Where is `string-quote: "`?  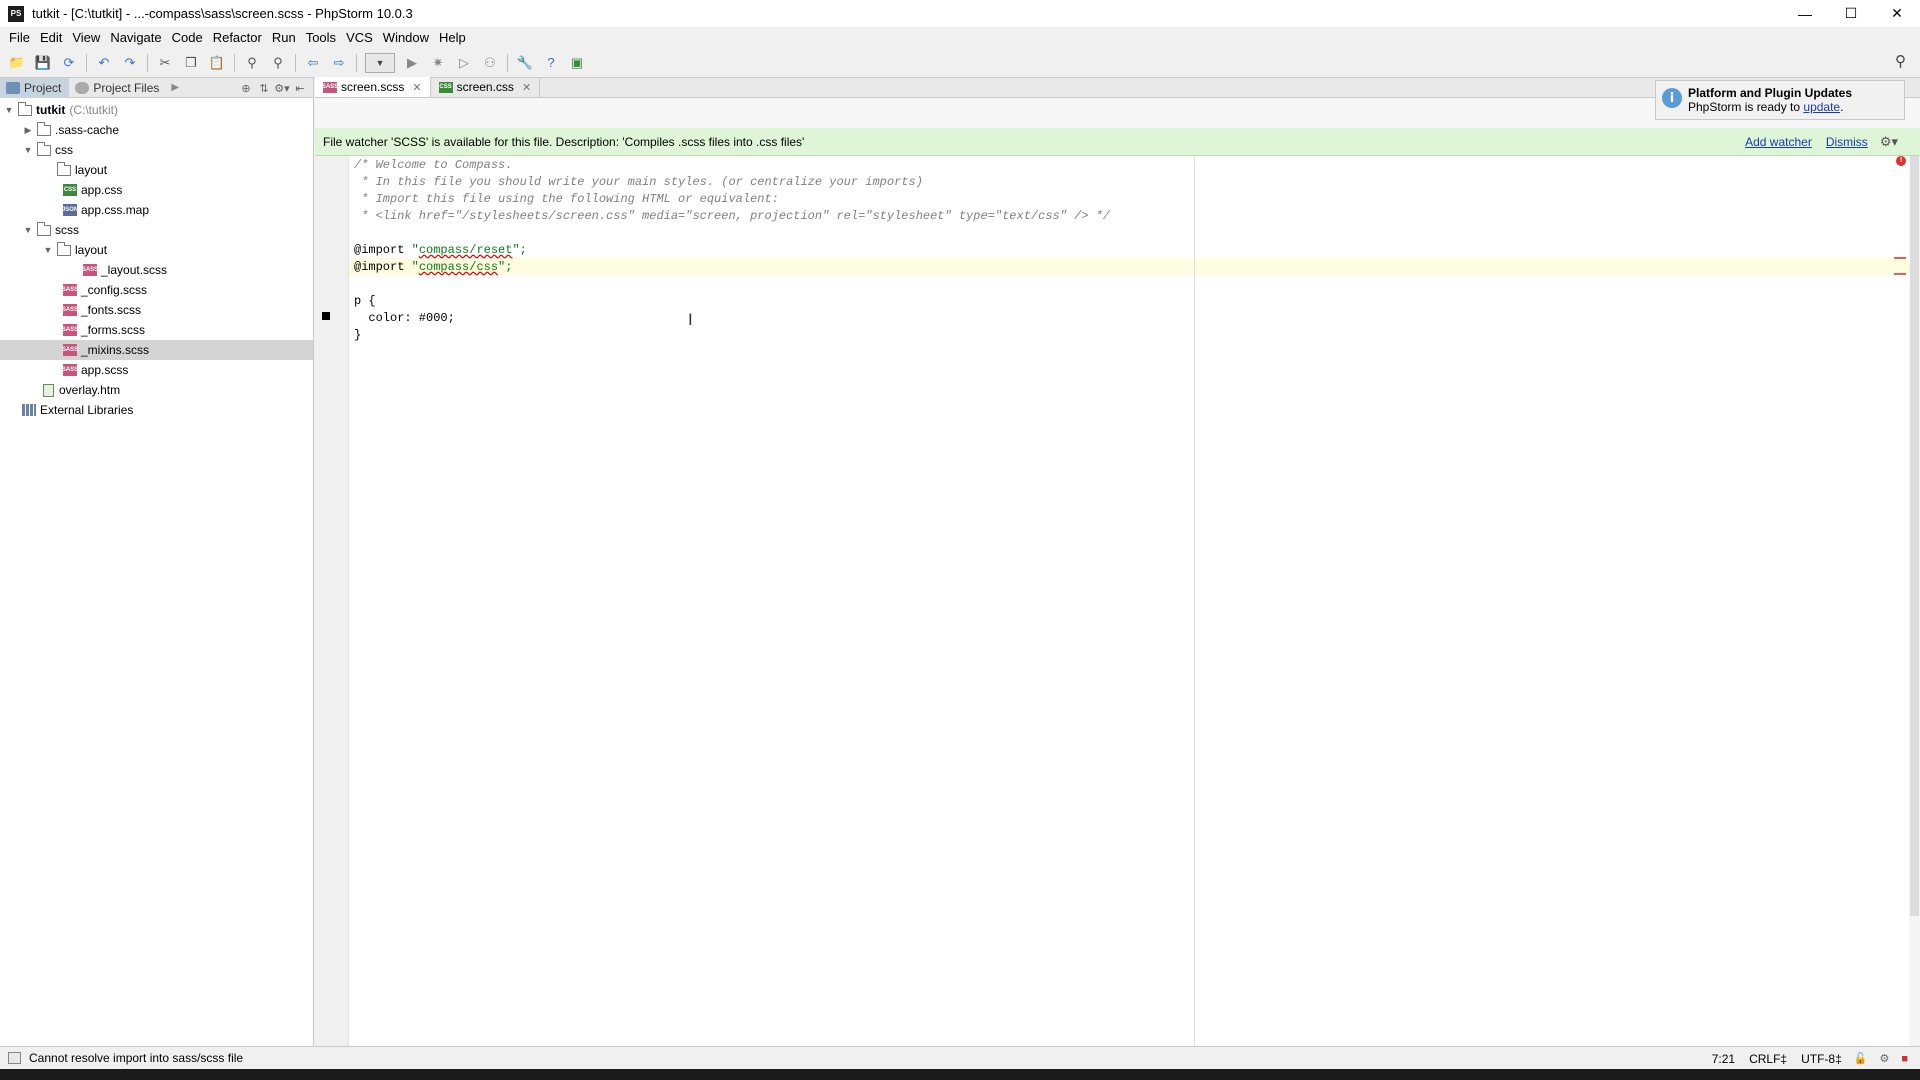
string-quote: " is located at coordinates (415, 267).